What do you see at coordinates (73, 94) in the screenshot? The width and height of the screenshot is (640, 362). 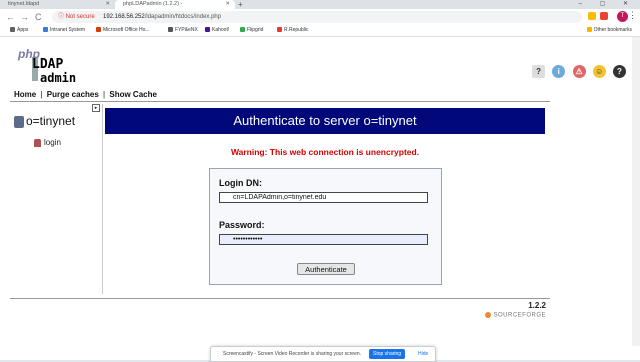 I see `purge-caches-link: Purge caches` at bounding box center [73, 94].